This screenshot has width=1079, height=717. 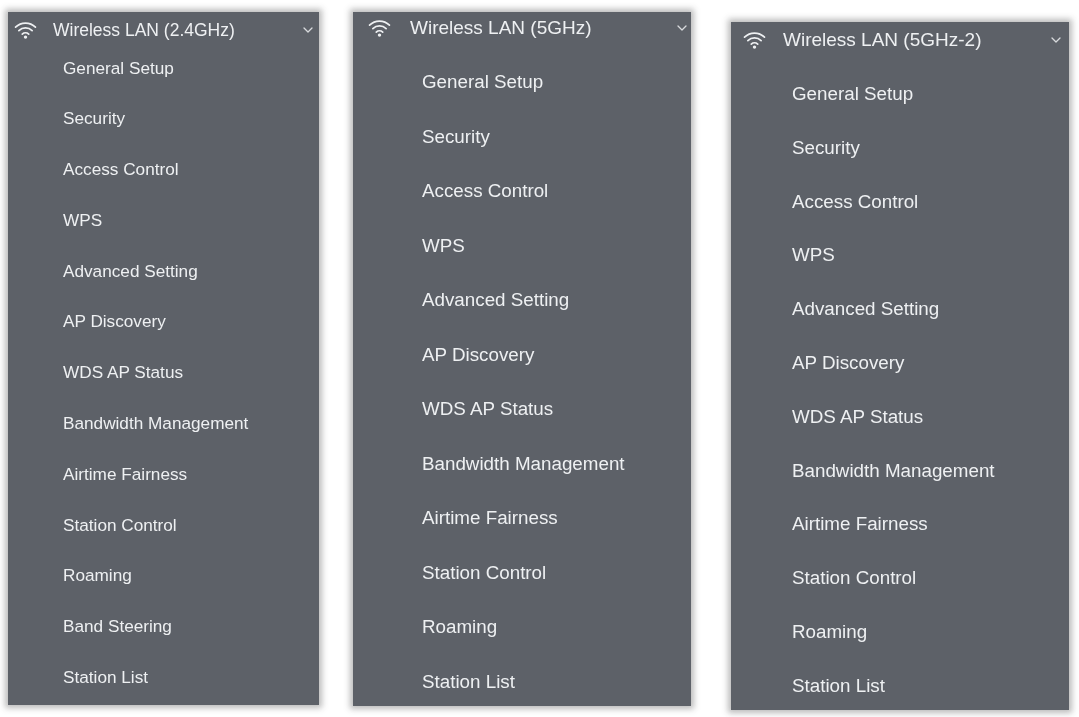 What do you see at coordinates (117, 626) in the screenshot?
I see `menu-item: Band Steering` at bounding box center [117, 626].